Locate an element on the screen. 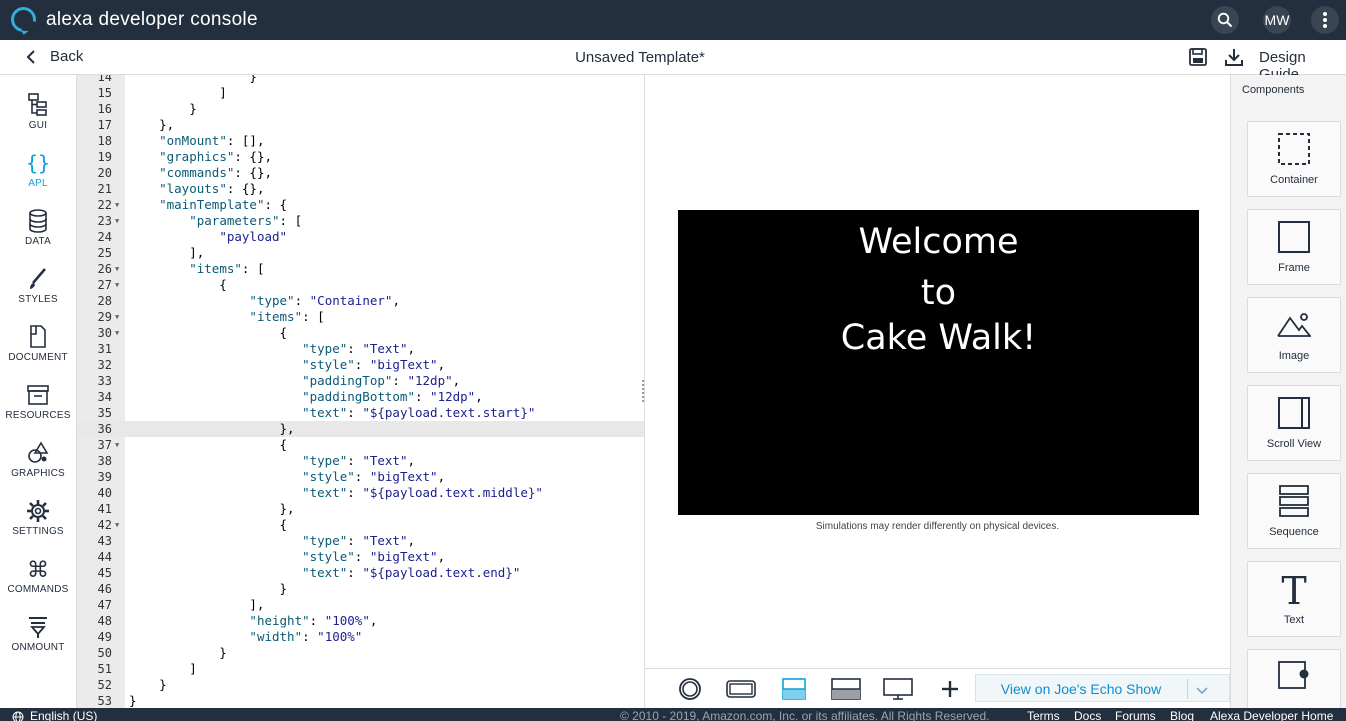 The width and height of the screenshot is (1346, 721). code-line: 39 "style": "bigText", is located at coordinates (361, 477).